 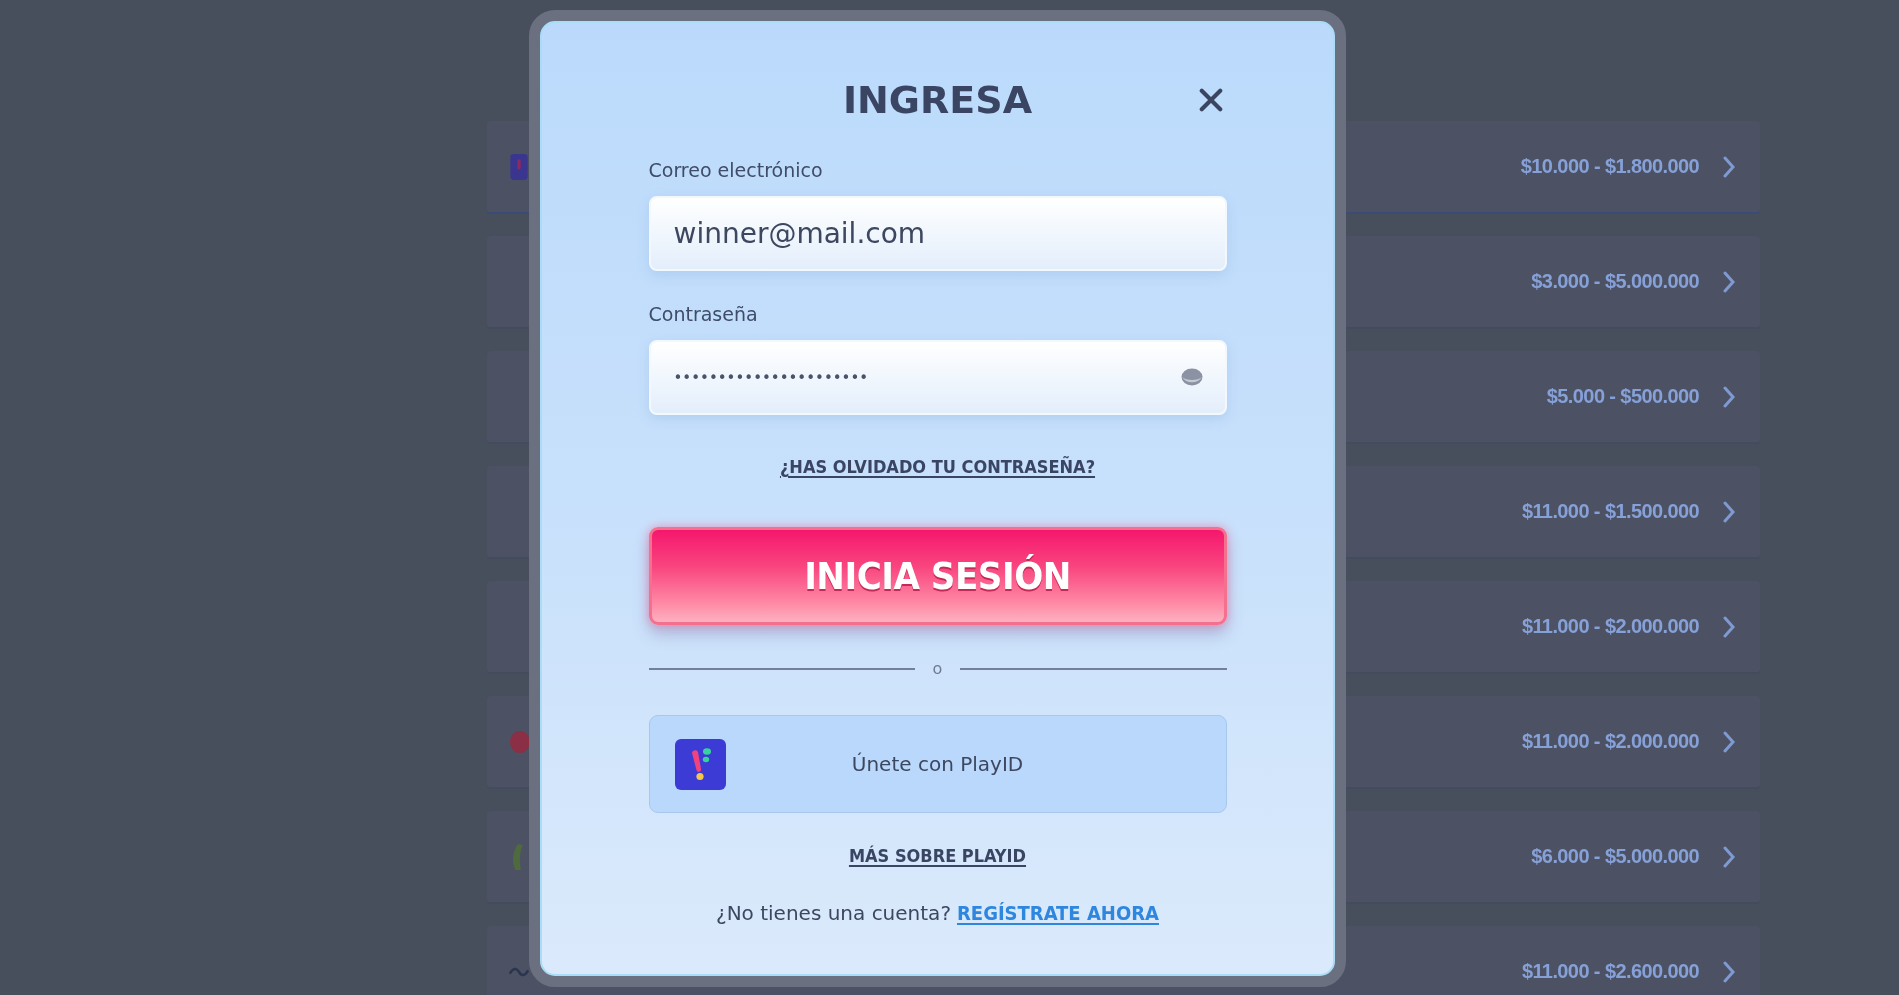 I want to click on eye-icon, so click(x=1191, y=377).